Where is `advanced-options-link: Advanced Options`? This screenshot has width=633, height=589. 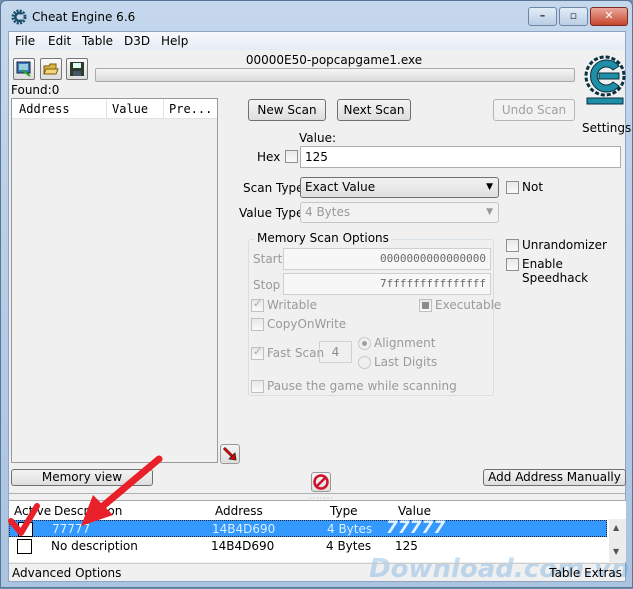 advanced-options-link: Advanced Options is located at coordinates (66, 573).